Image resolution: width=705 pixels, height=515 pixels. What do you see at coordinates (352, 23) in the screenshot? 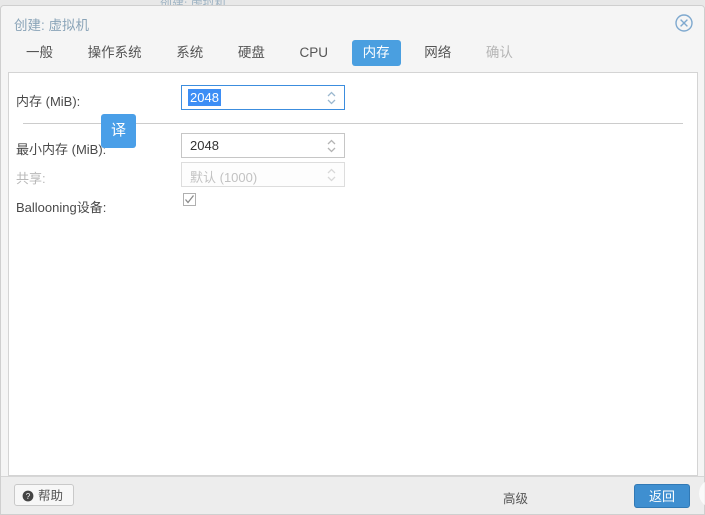
I see `dialog-titlebar: 创建: 虚拟机` at bounding box center [352, 23].